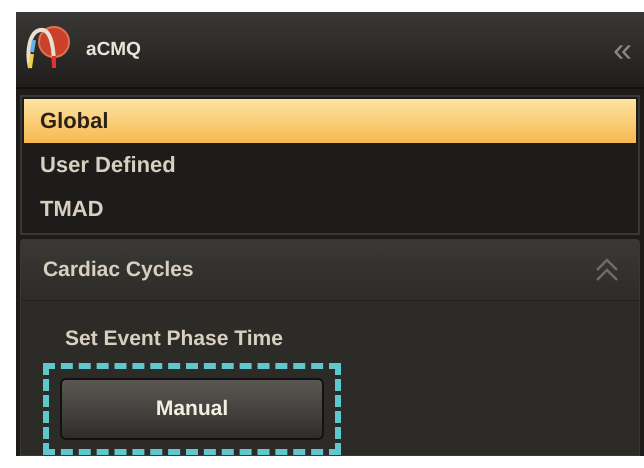  Describe the element at coordinates (174, 339) in the screenshot. I see `field-label: Set Event Phase Time` at that location.